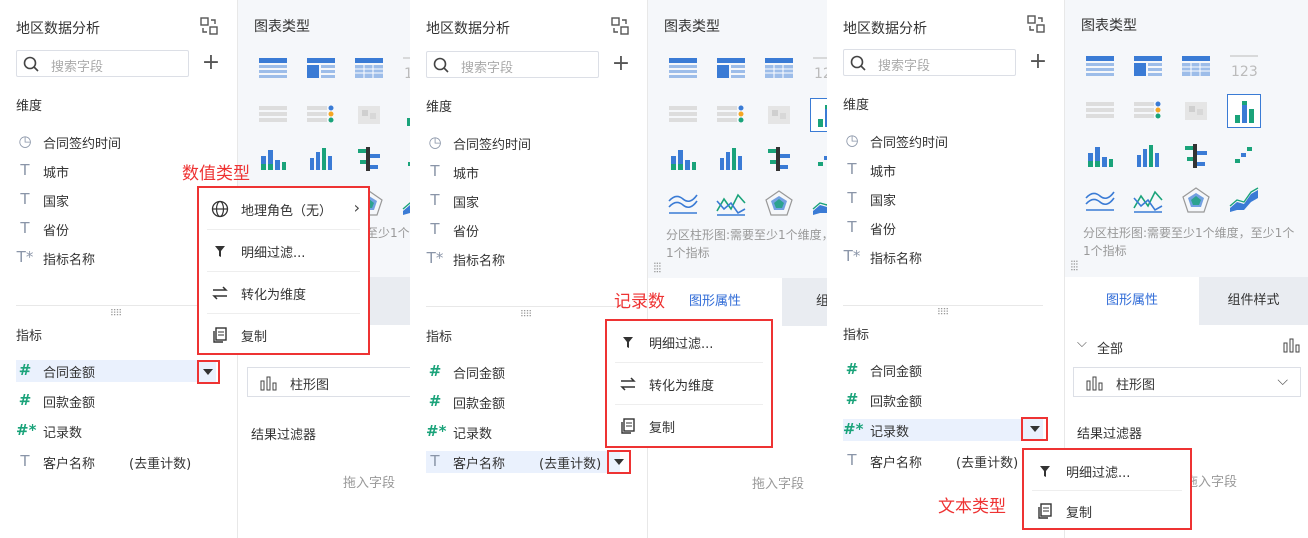 This screenshot has height=538, width=1308. Describe the element at coordinates (1187, 382) in the screenshot. I see `chart-type-select: 柱形图 ⌵` at that location.